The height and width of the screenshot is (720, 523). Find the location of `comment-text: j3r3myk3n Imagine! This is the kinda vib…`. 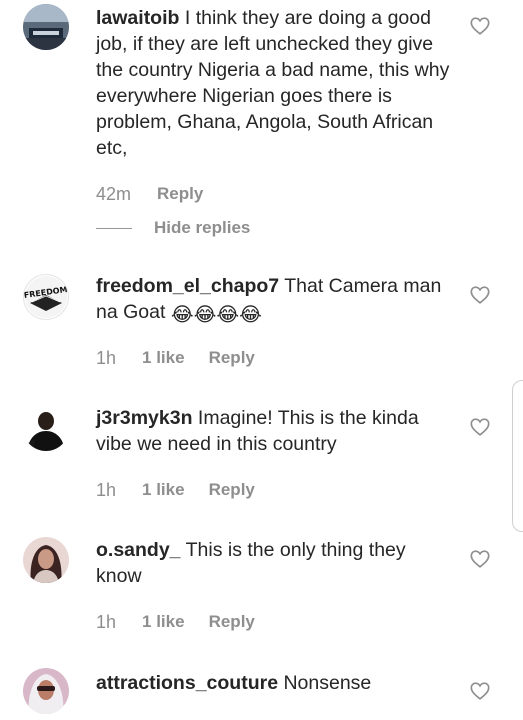

comment-text: j3r3myk3n Imagine! This is the kinda vib… is located at coordinates (276, 431).